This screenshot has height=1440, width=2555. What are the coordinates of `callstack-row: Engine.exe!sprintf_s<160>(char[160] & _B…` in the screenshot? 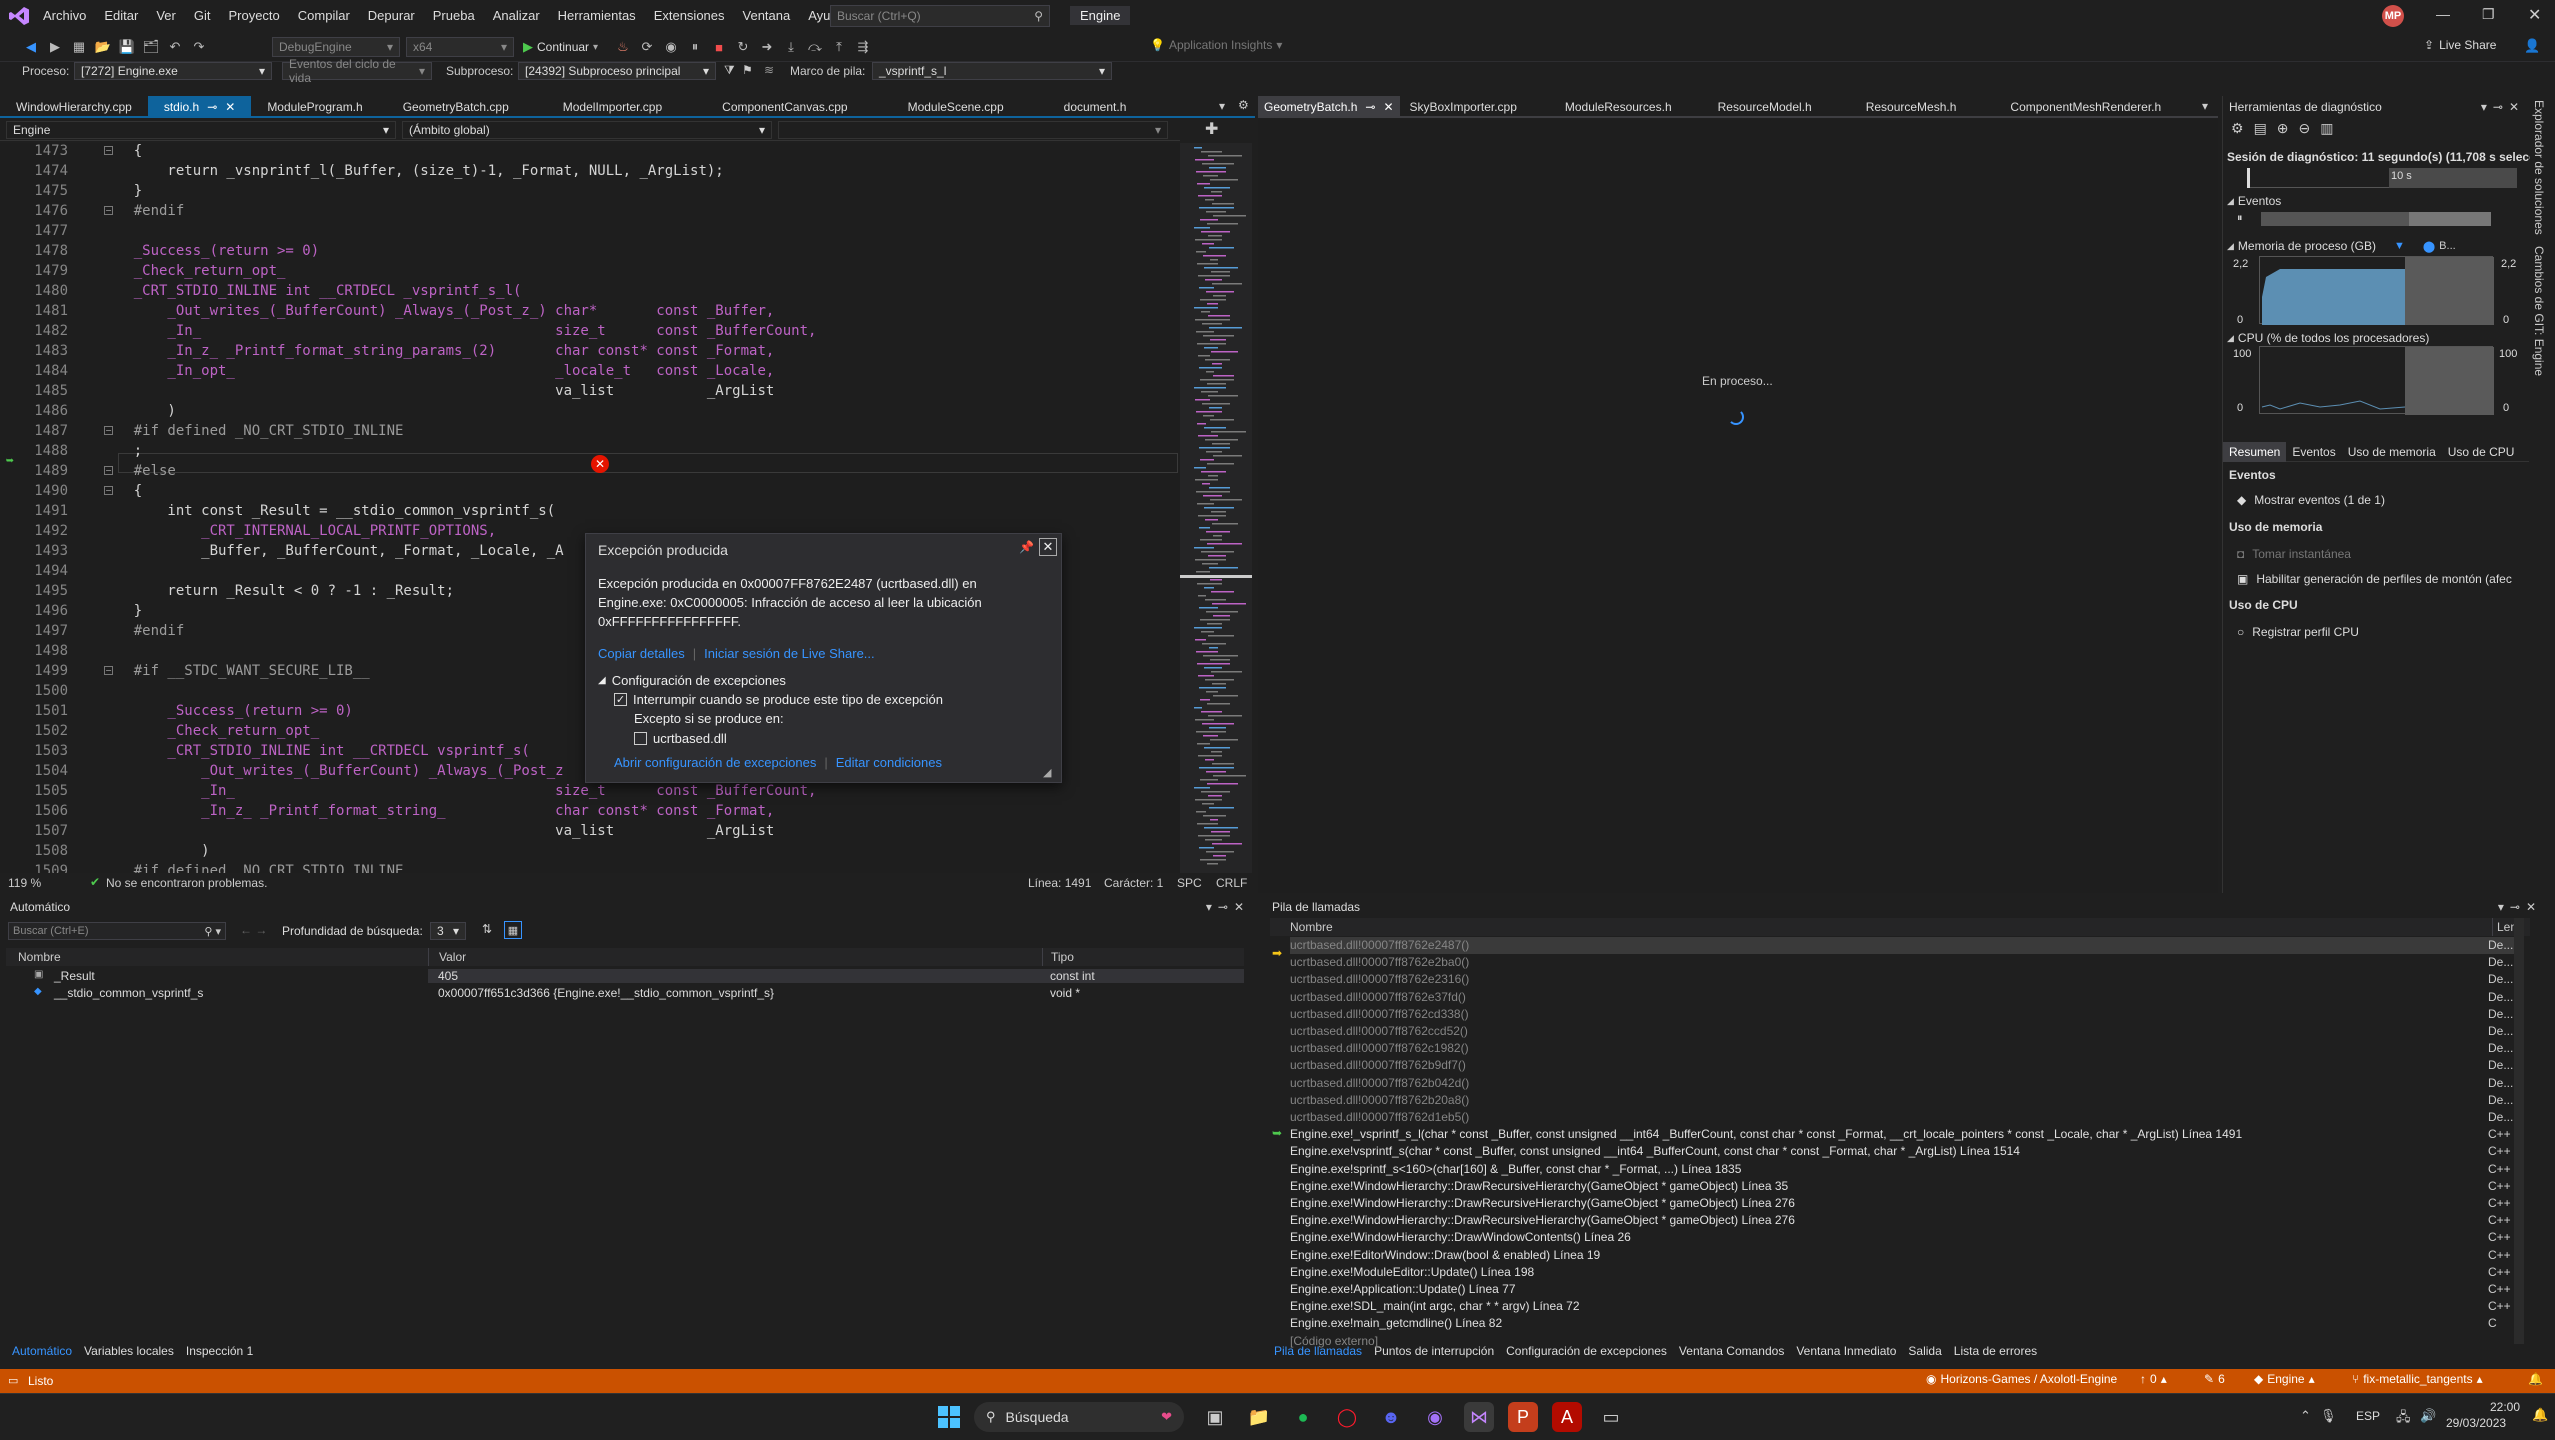 It's located at (1902, 1169).